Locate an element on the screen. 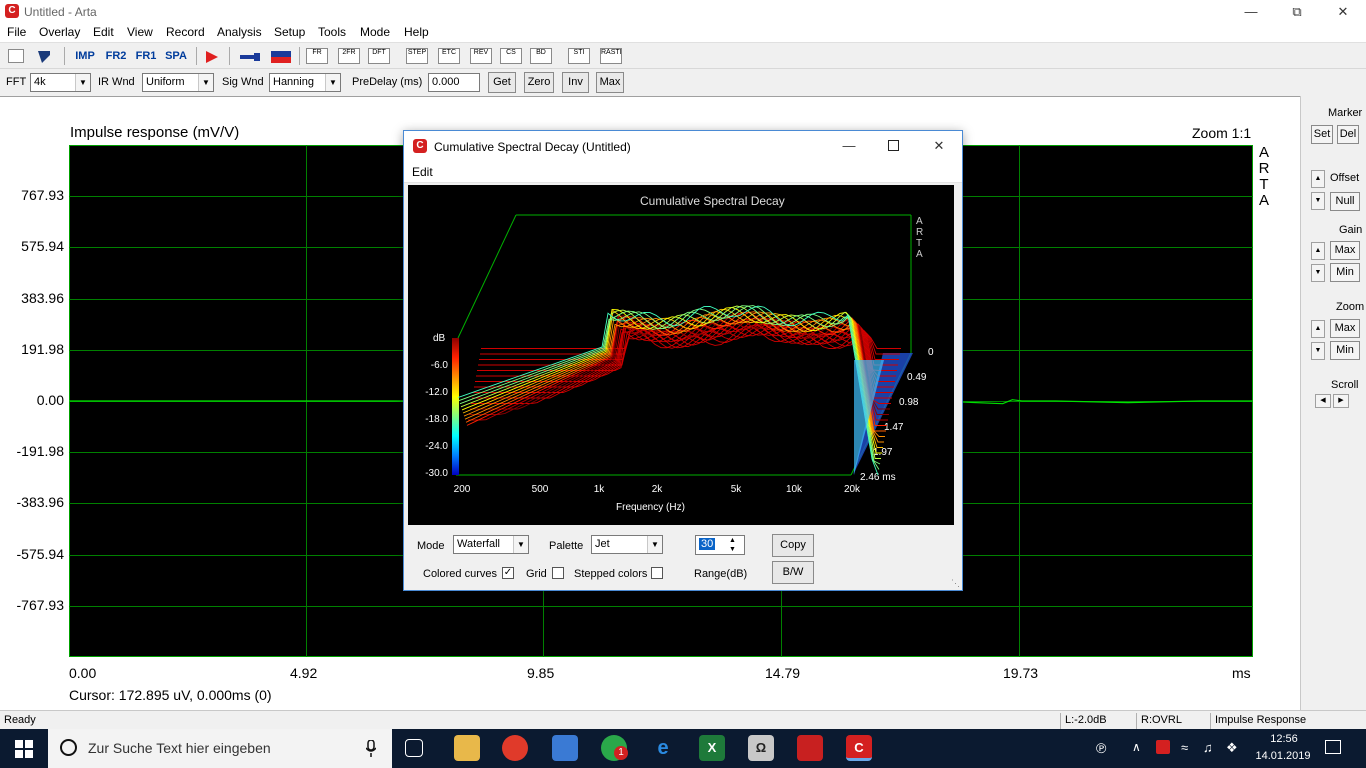 The height and width of the screenshot is (768, 1366). range-down-arrow: ▼ is located at coordinates (732, 549).